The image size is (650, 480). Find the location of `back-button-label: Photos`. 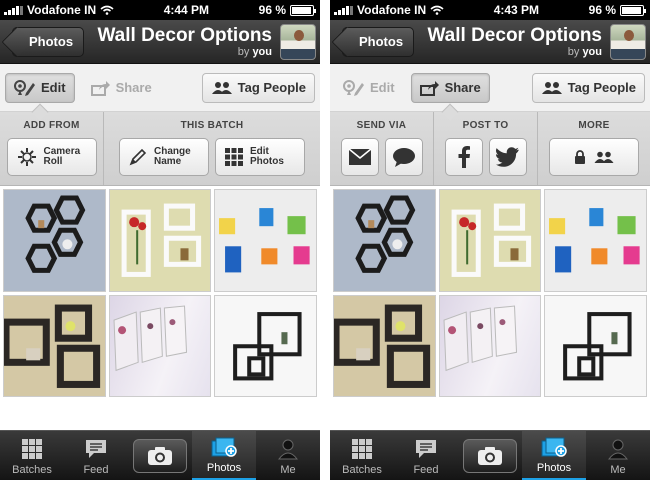

back-button-label: Photos is located at coordinates (381, 41).